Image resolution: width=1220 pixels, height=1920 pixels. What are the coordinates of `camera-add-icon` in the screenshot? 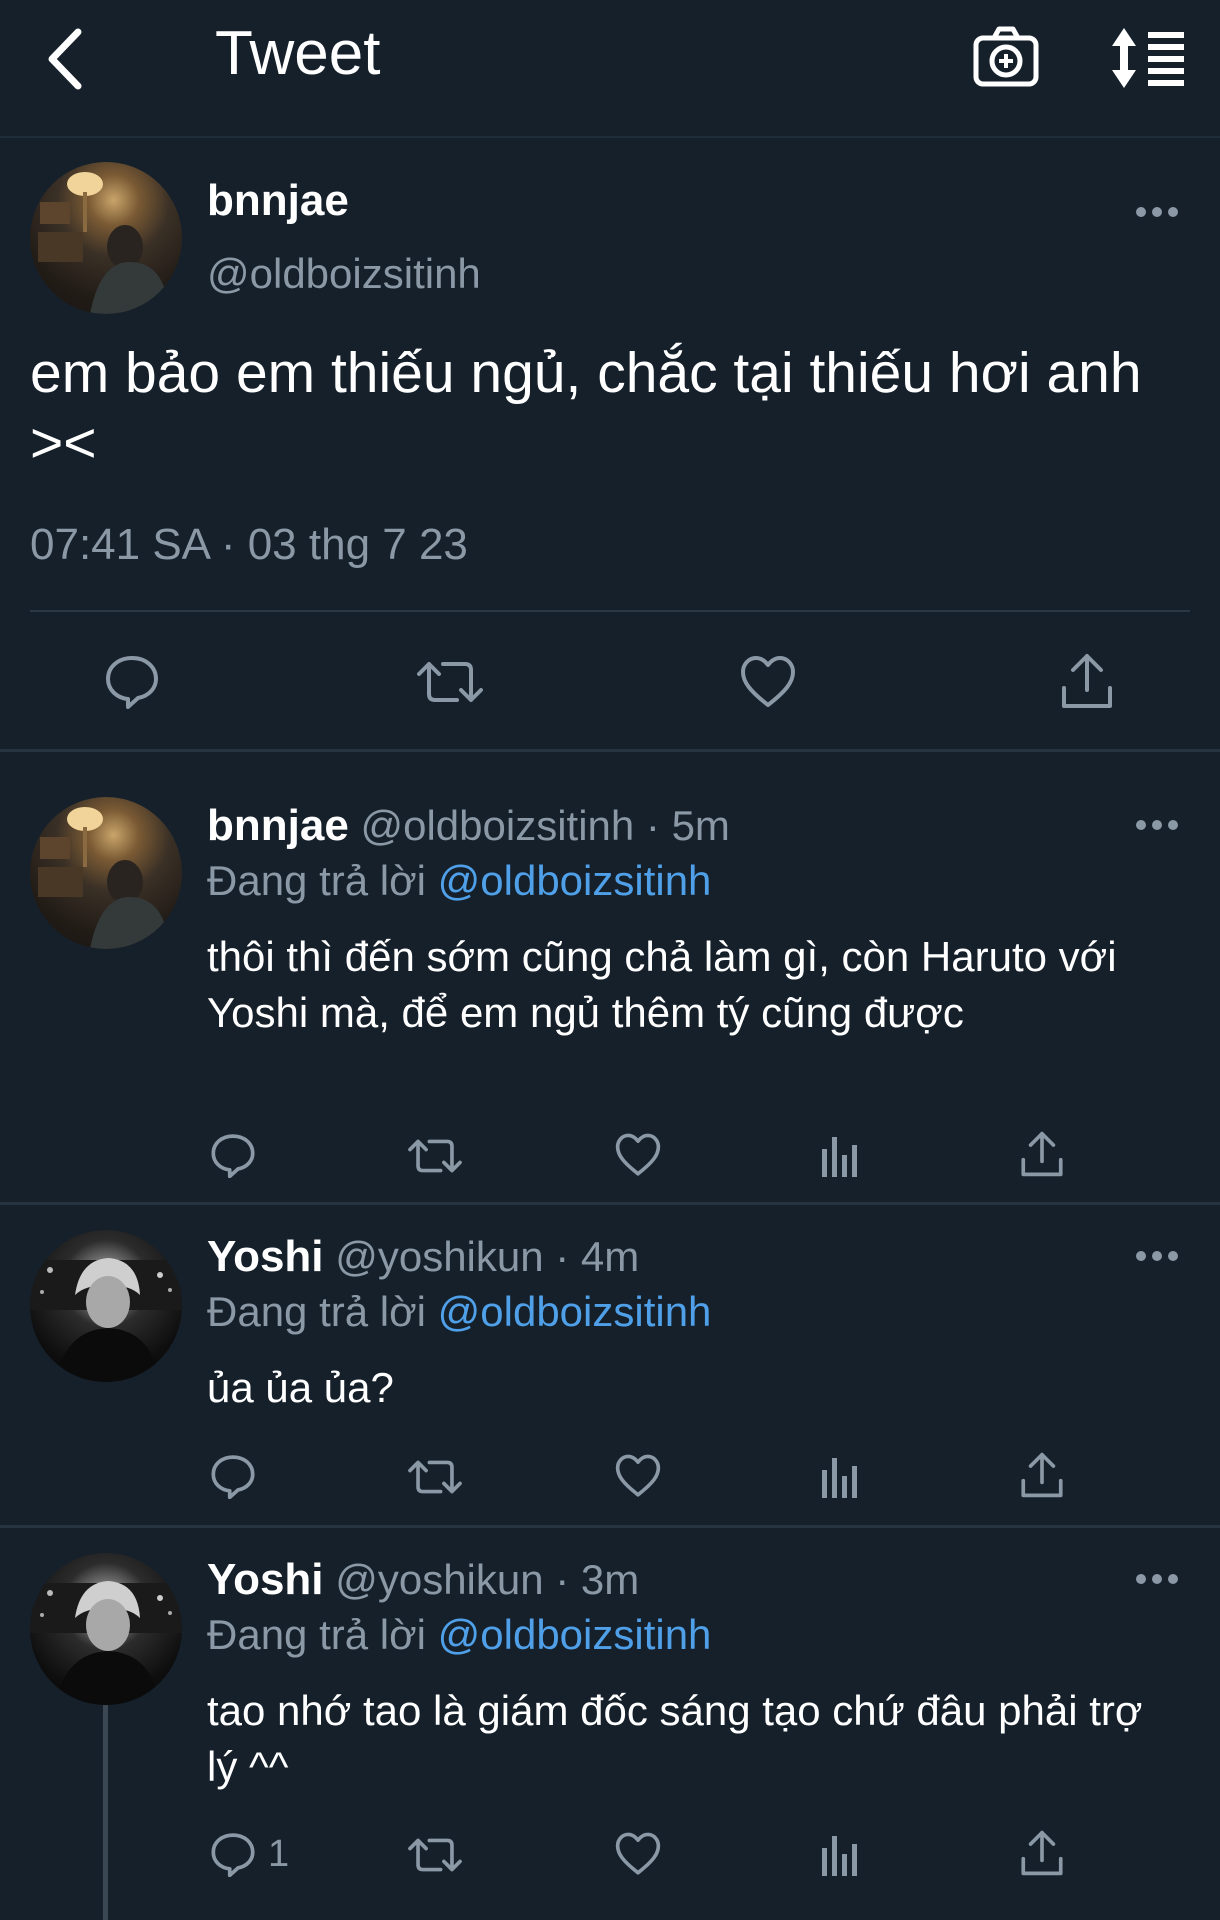 It's located at (1006, 56).